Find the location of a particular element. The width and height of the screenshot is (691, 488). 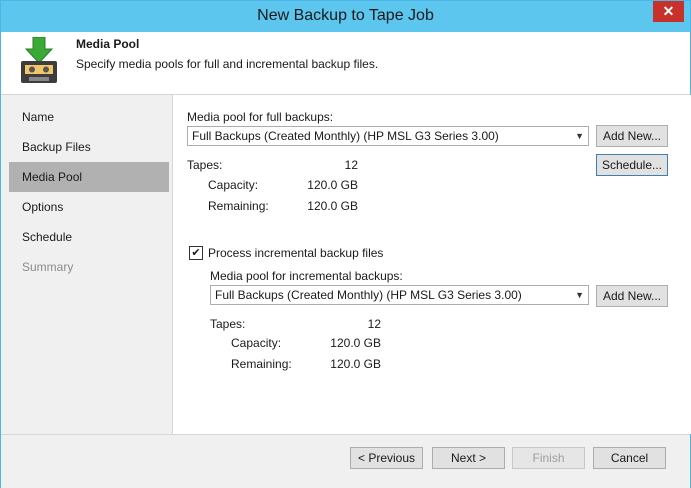

page-title: Media Pool is located at coordinates (108, 44).